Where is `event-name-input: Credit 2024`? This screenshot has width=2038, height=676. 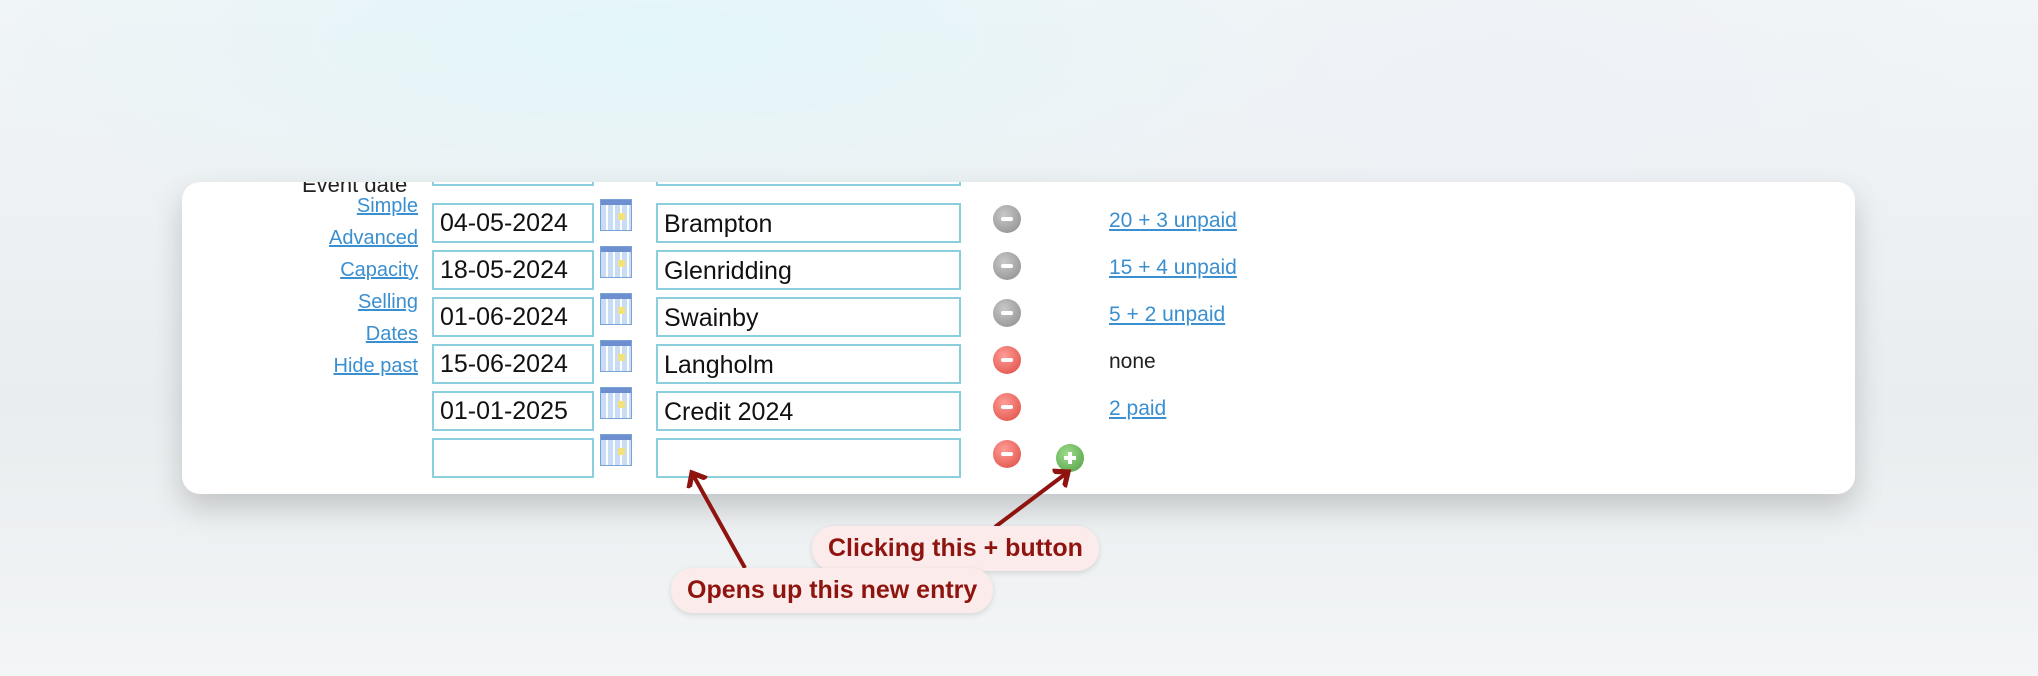
event-name-input: Credit 2024 is located at coordinates (808, 411).